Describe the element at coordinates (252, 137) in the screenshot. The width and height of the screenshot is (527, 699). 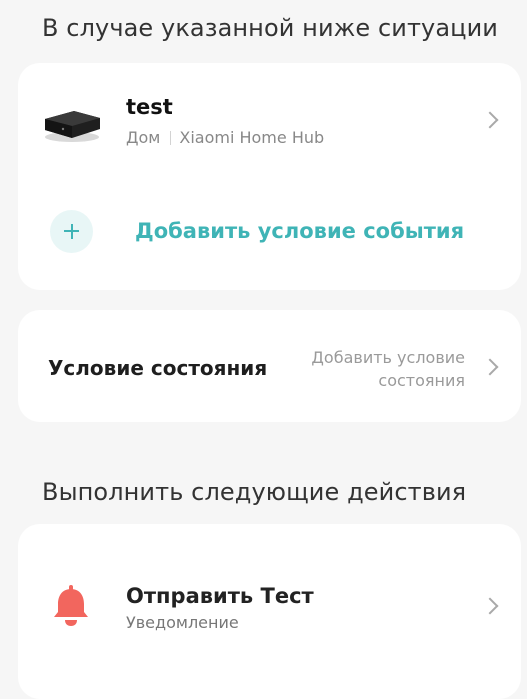
I see `device-hub: Xiaomi Home Hub` at that location.